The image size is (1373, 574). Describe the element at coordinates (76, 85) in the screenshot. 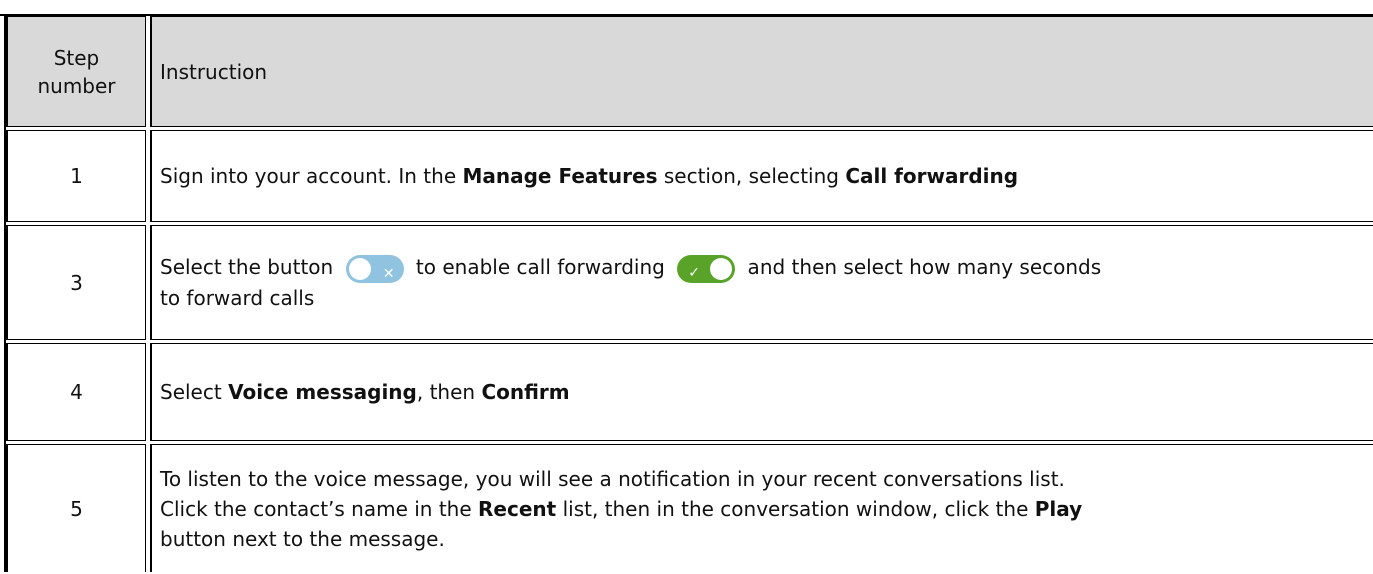

I see `header-step-line2: number` at that location.